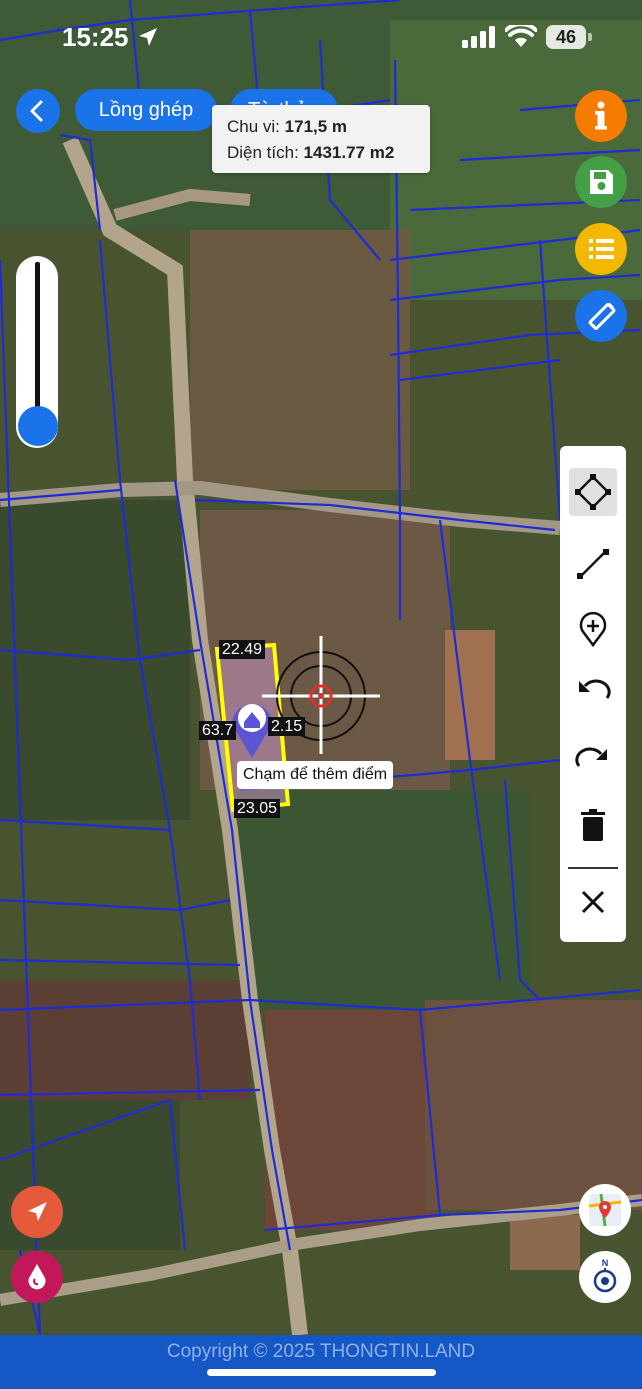 The image size is (642, 1389). I want to click on compass-button: N, so click(605, 1277).